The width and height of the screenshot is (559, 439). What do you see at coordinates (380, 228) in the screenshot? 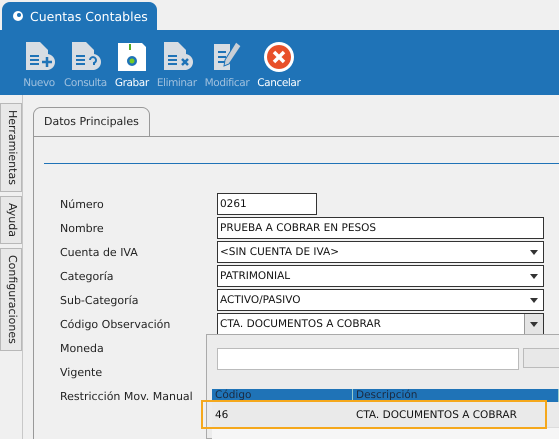
I see `text-field: PRUEBA A COBRAR EN PESOS` at bounding box center [380, 228].